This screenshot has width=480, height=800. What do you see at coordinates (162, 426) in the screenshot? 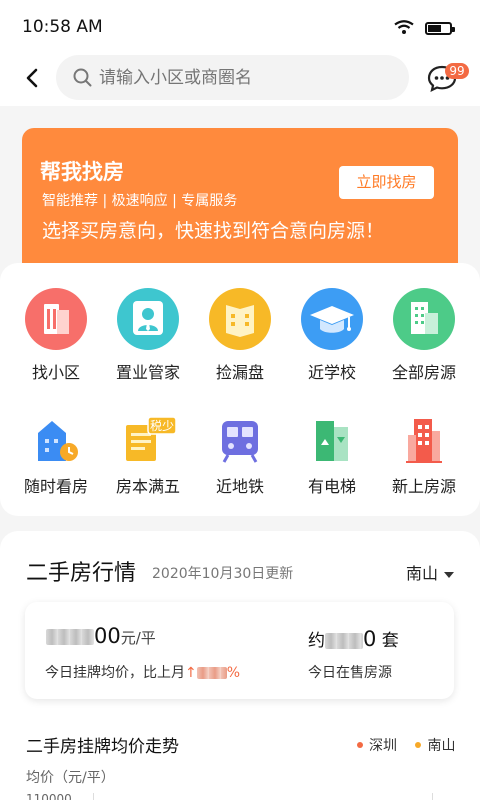
I see `tax-tag: 税少` at bounding box center [162, 426].